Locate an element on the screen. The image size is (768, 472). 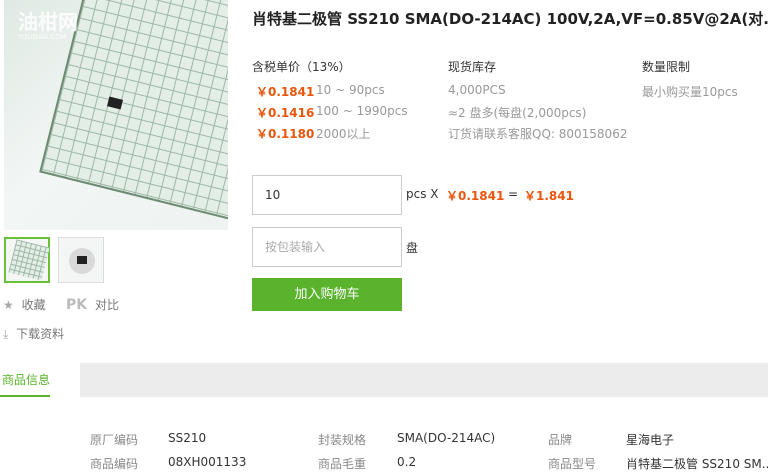
reel-unit-label: 盘 is located at coordinates (412, 248).